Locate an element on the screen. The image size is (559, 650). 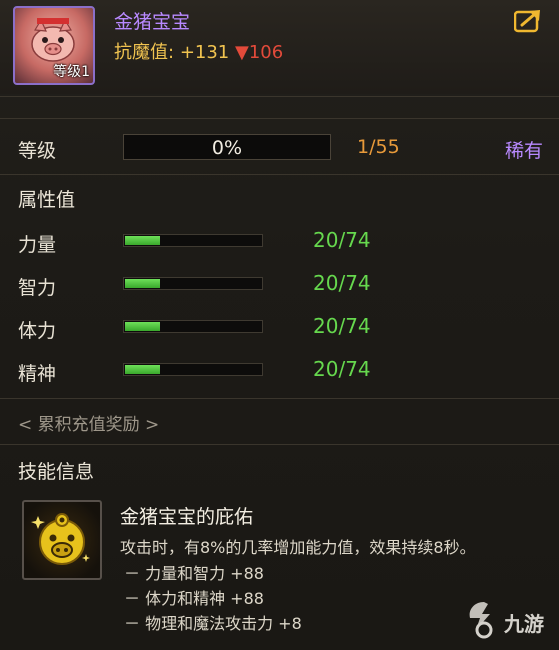
pet-level-badge: 等级1 is located at coordinates (71, 72).